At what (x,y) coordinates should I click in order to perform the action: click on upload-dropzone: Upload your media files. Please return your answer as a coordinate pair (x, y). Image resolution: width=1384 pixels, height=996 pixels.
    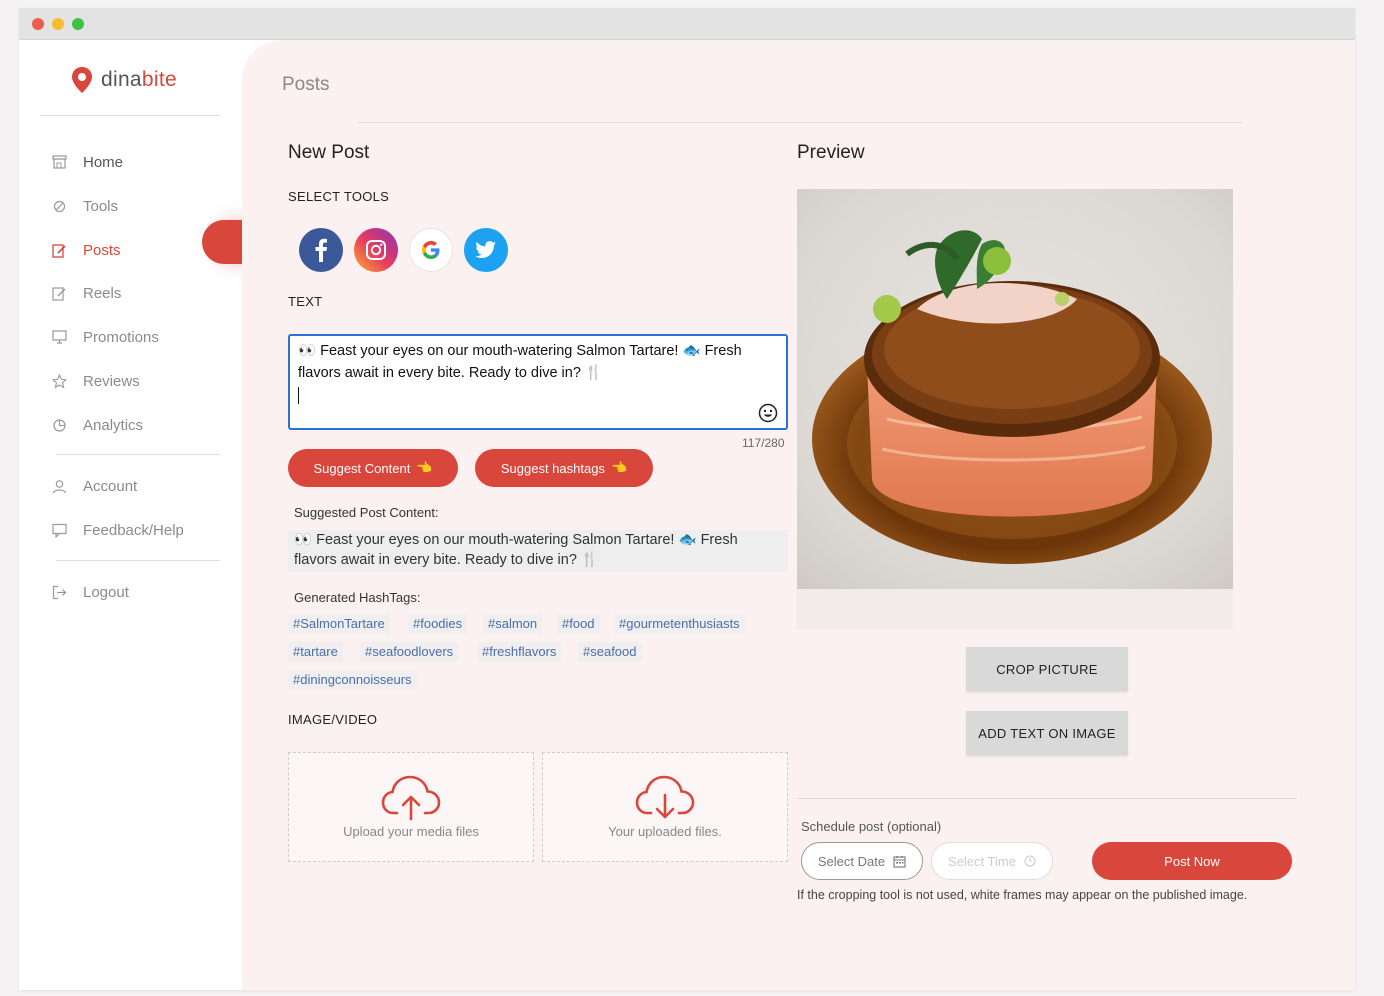
    Looking at the image, I should click on (411, 807).